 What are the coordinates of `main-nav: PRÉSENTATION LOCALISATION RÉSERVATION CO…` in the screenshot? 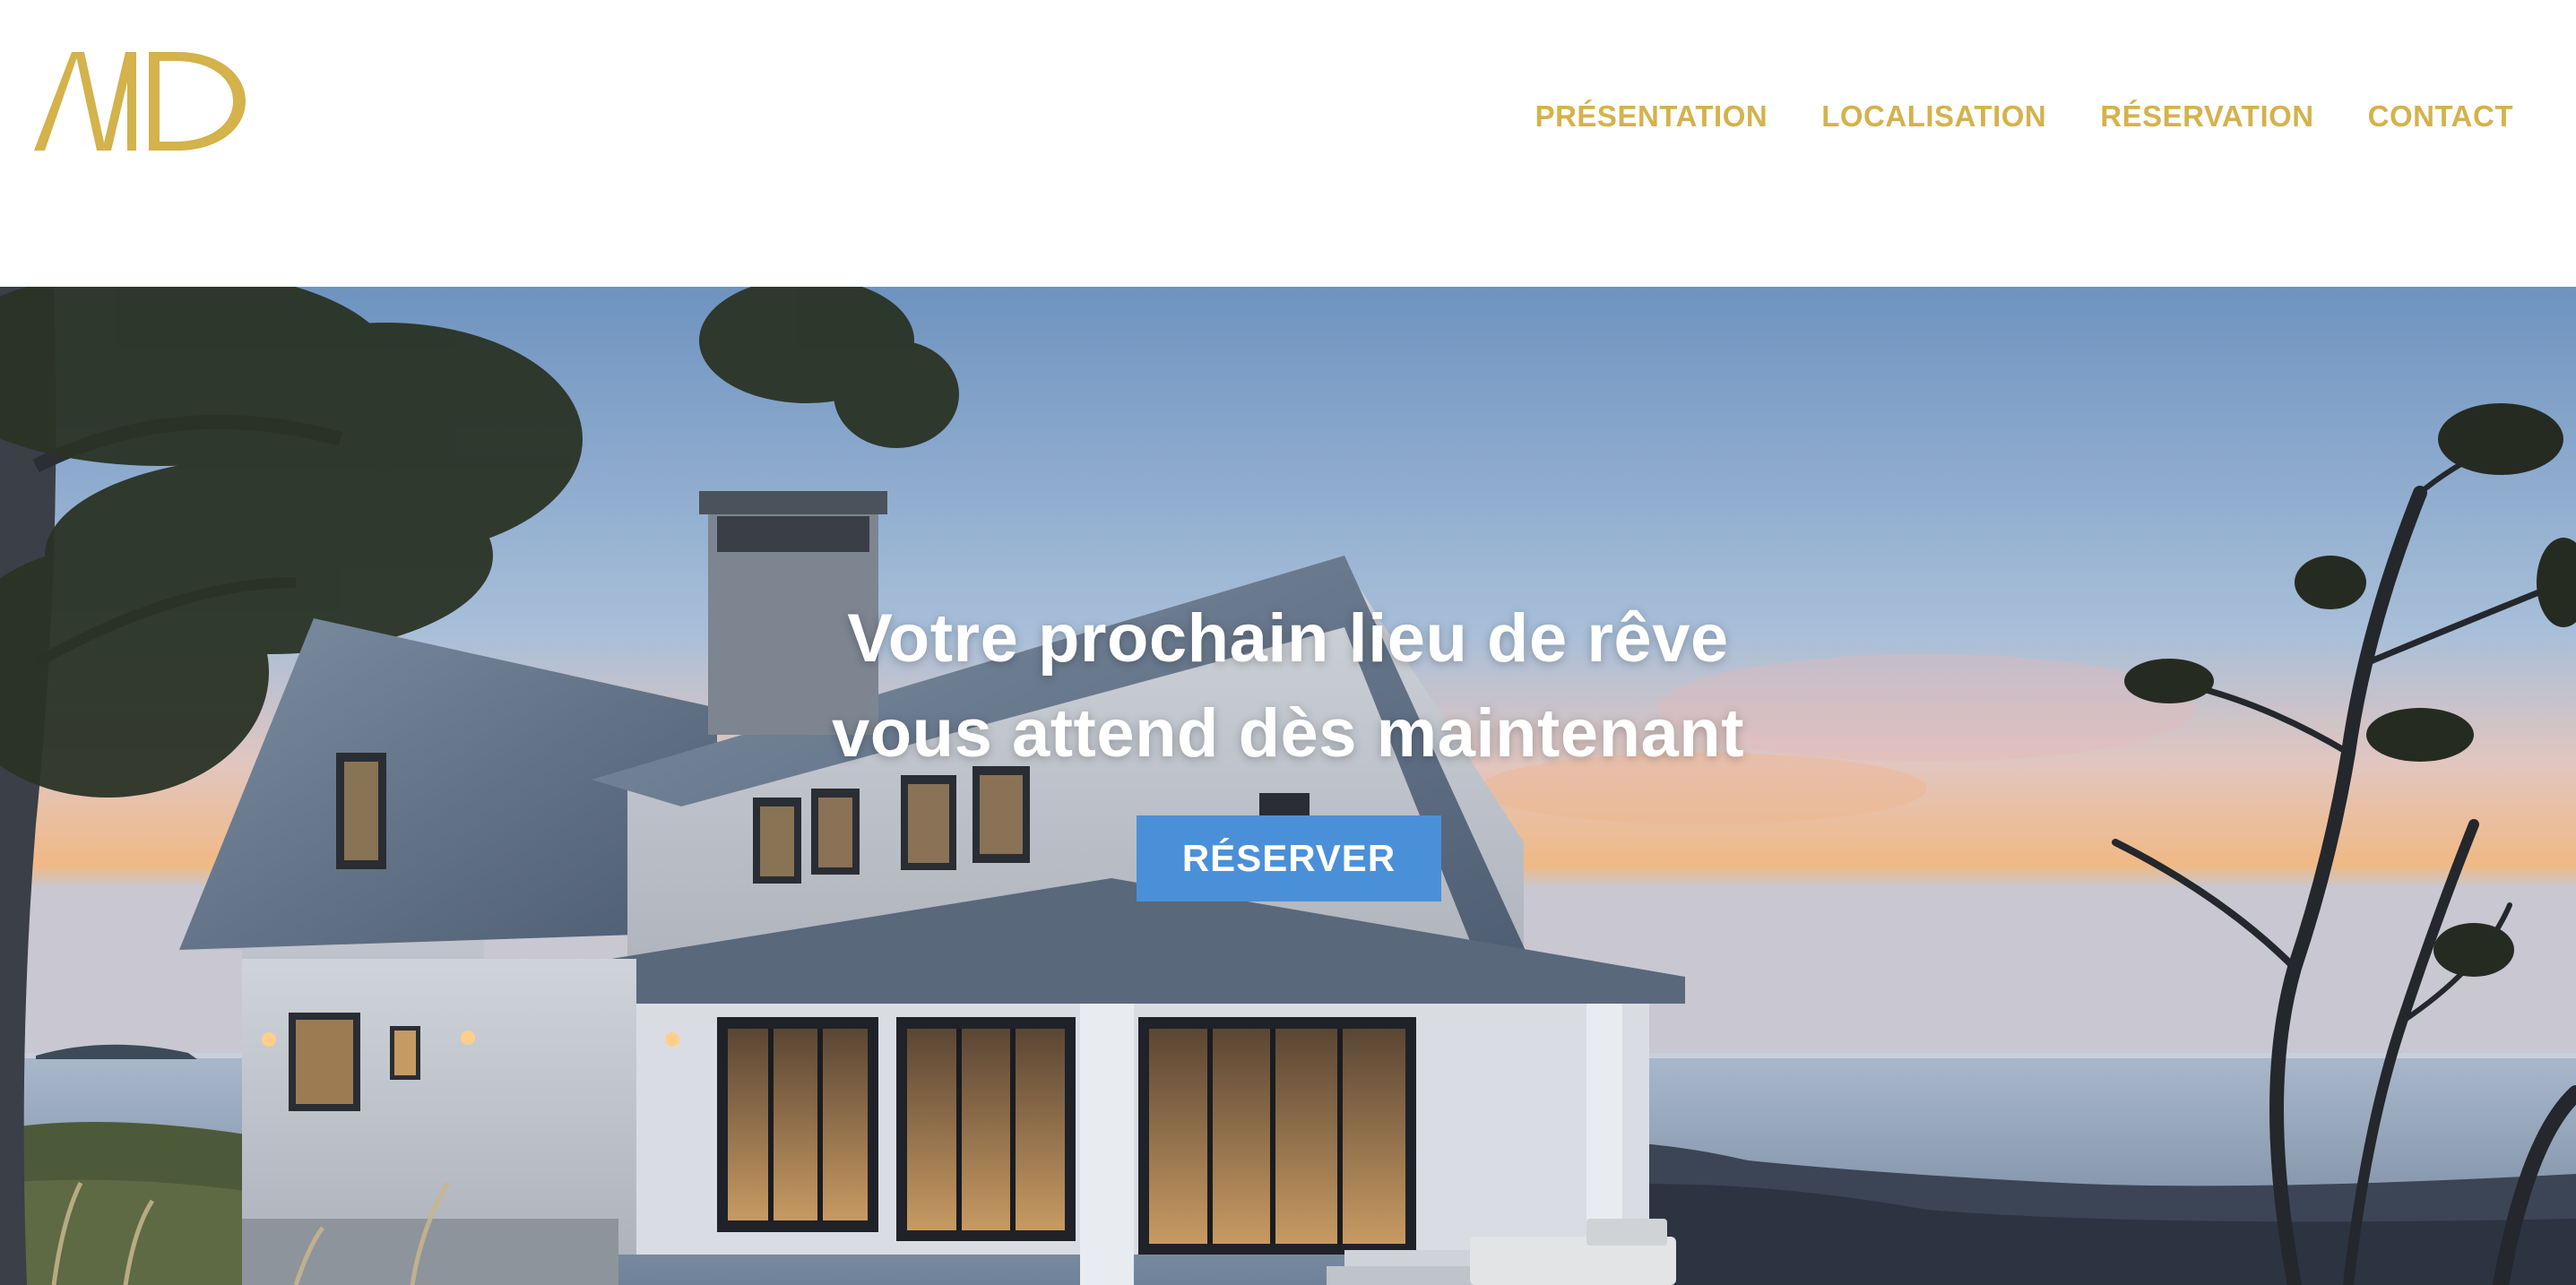 It's located at (2024, 116).